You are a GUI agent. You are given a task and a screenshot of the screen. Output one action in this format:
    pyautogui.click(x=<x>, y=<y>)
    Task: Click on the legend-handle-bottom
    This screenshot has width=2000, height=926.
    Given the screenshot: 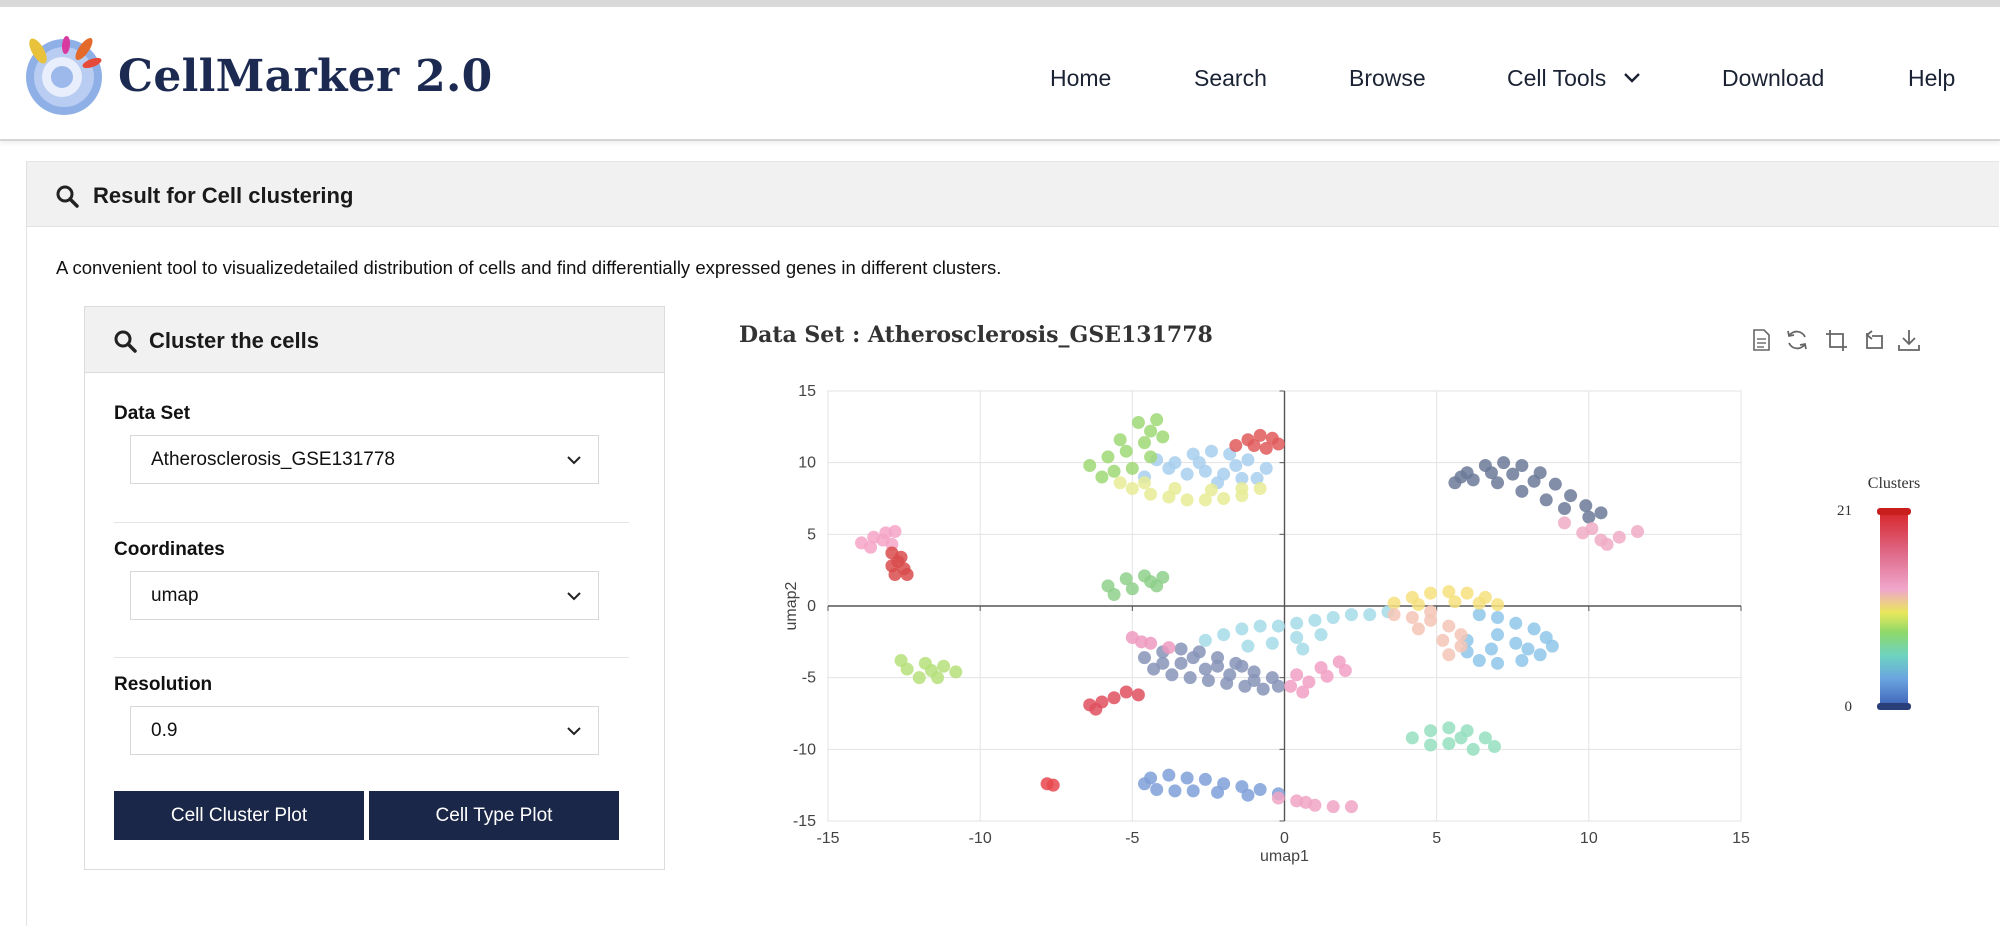 What is the action you would take?
    pyautogui.click(x=1894, y=706)
    